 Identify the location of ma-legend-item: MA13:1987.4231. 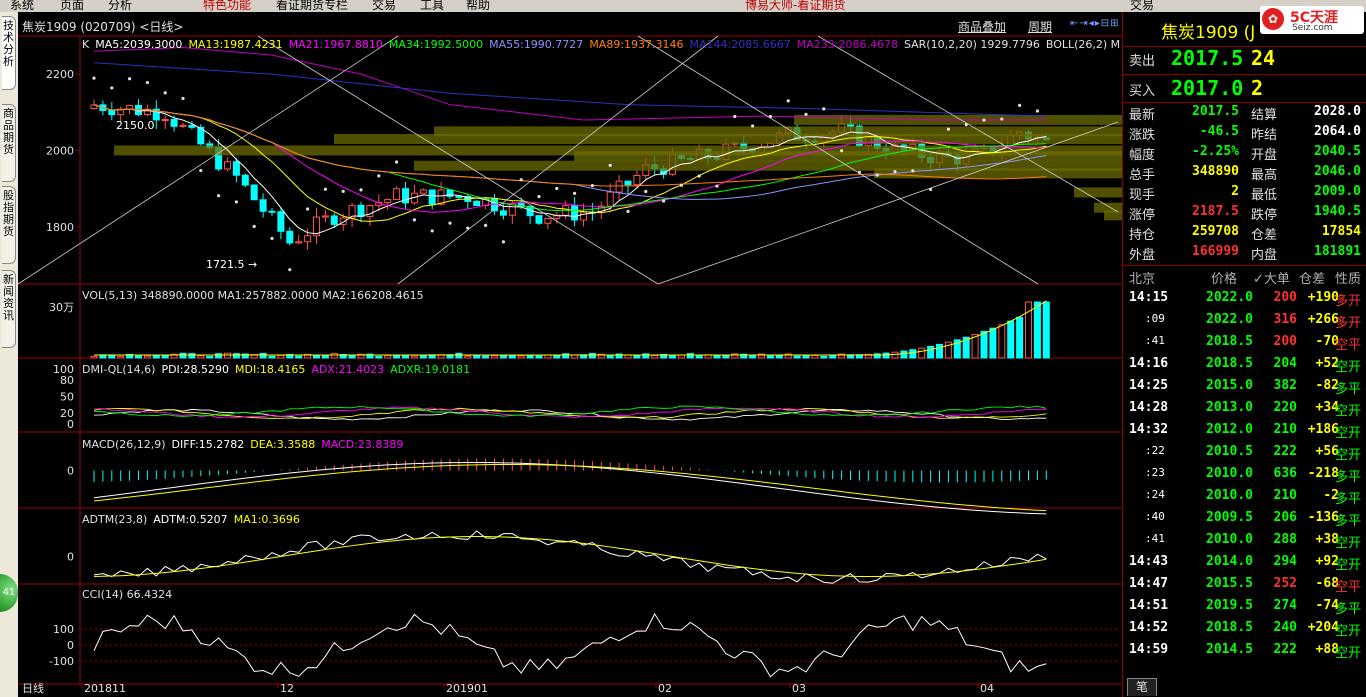
(235, 44).